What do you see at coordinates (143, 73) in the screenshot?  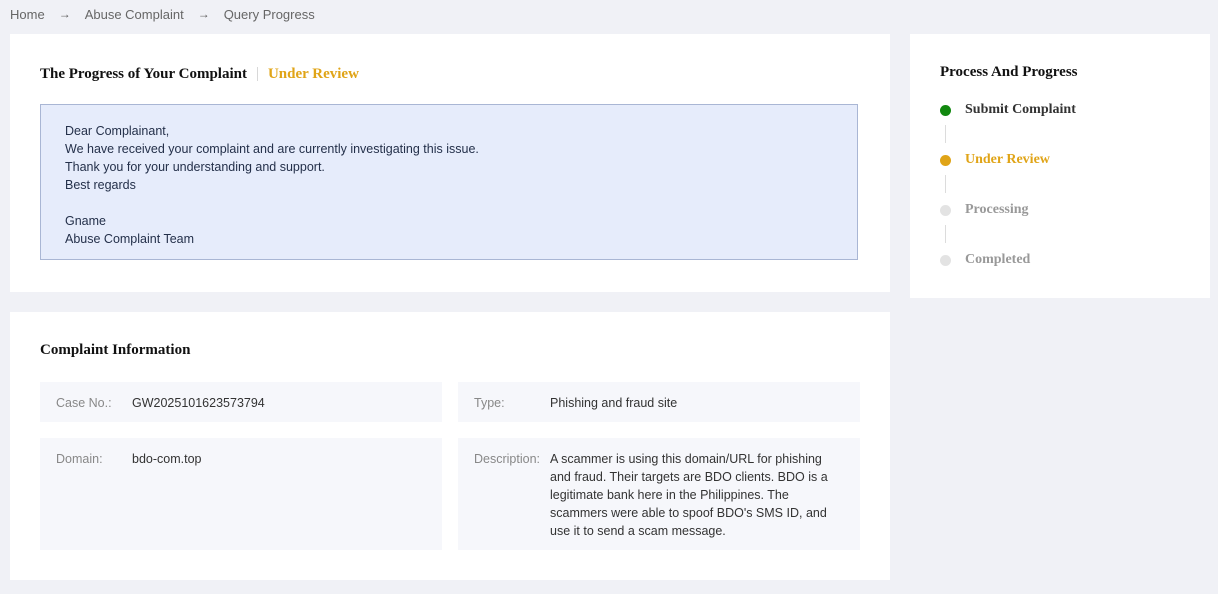 I see `progress-title: The Progress of Your Complaint` at bounding box center [143, 73].